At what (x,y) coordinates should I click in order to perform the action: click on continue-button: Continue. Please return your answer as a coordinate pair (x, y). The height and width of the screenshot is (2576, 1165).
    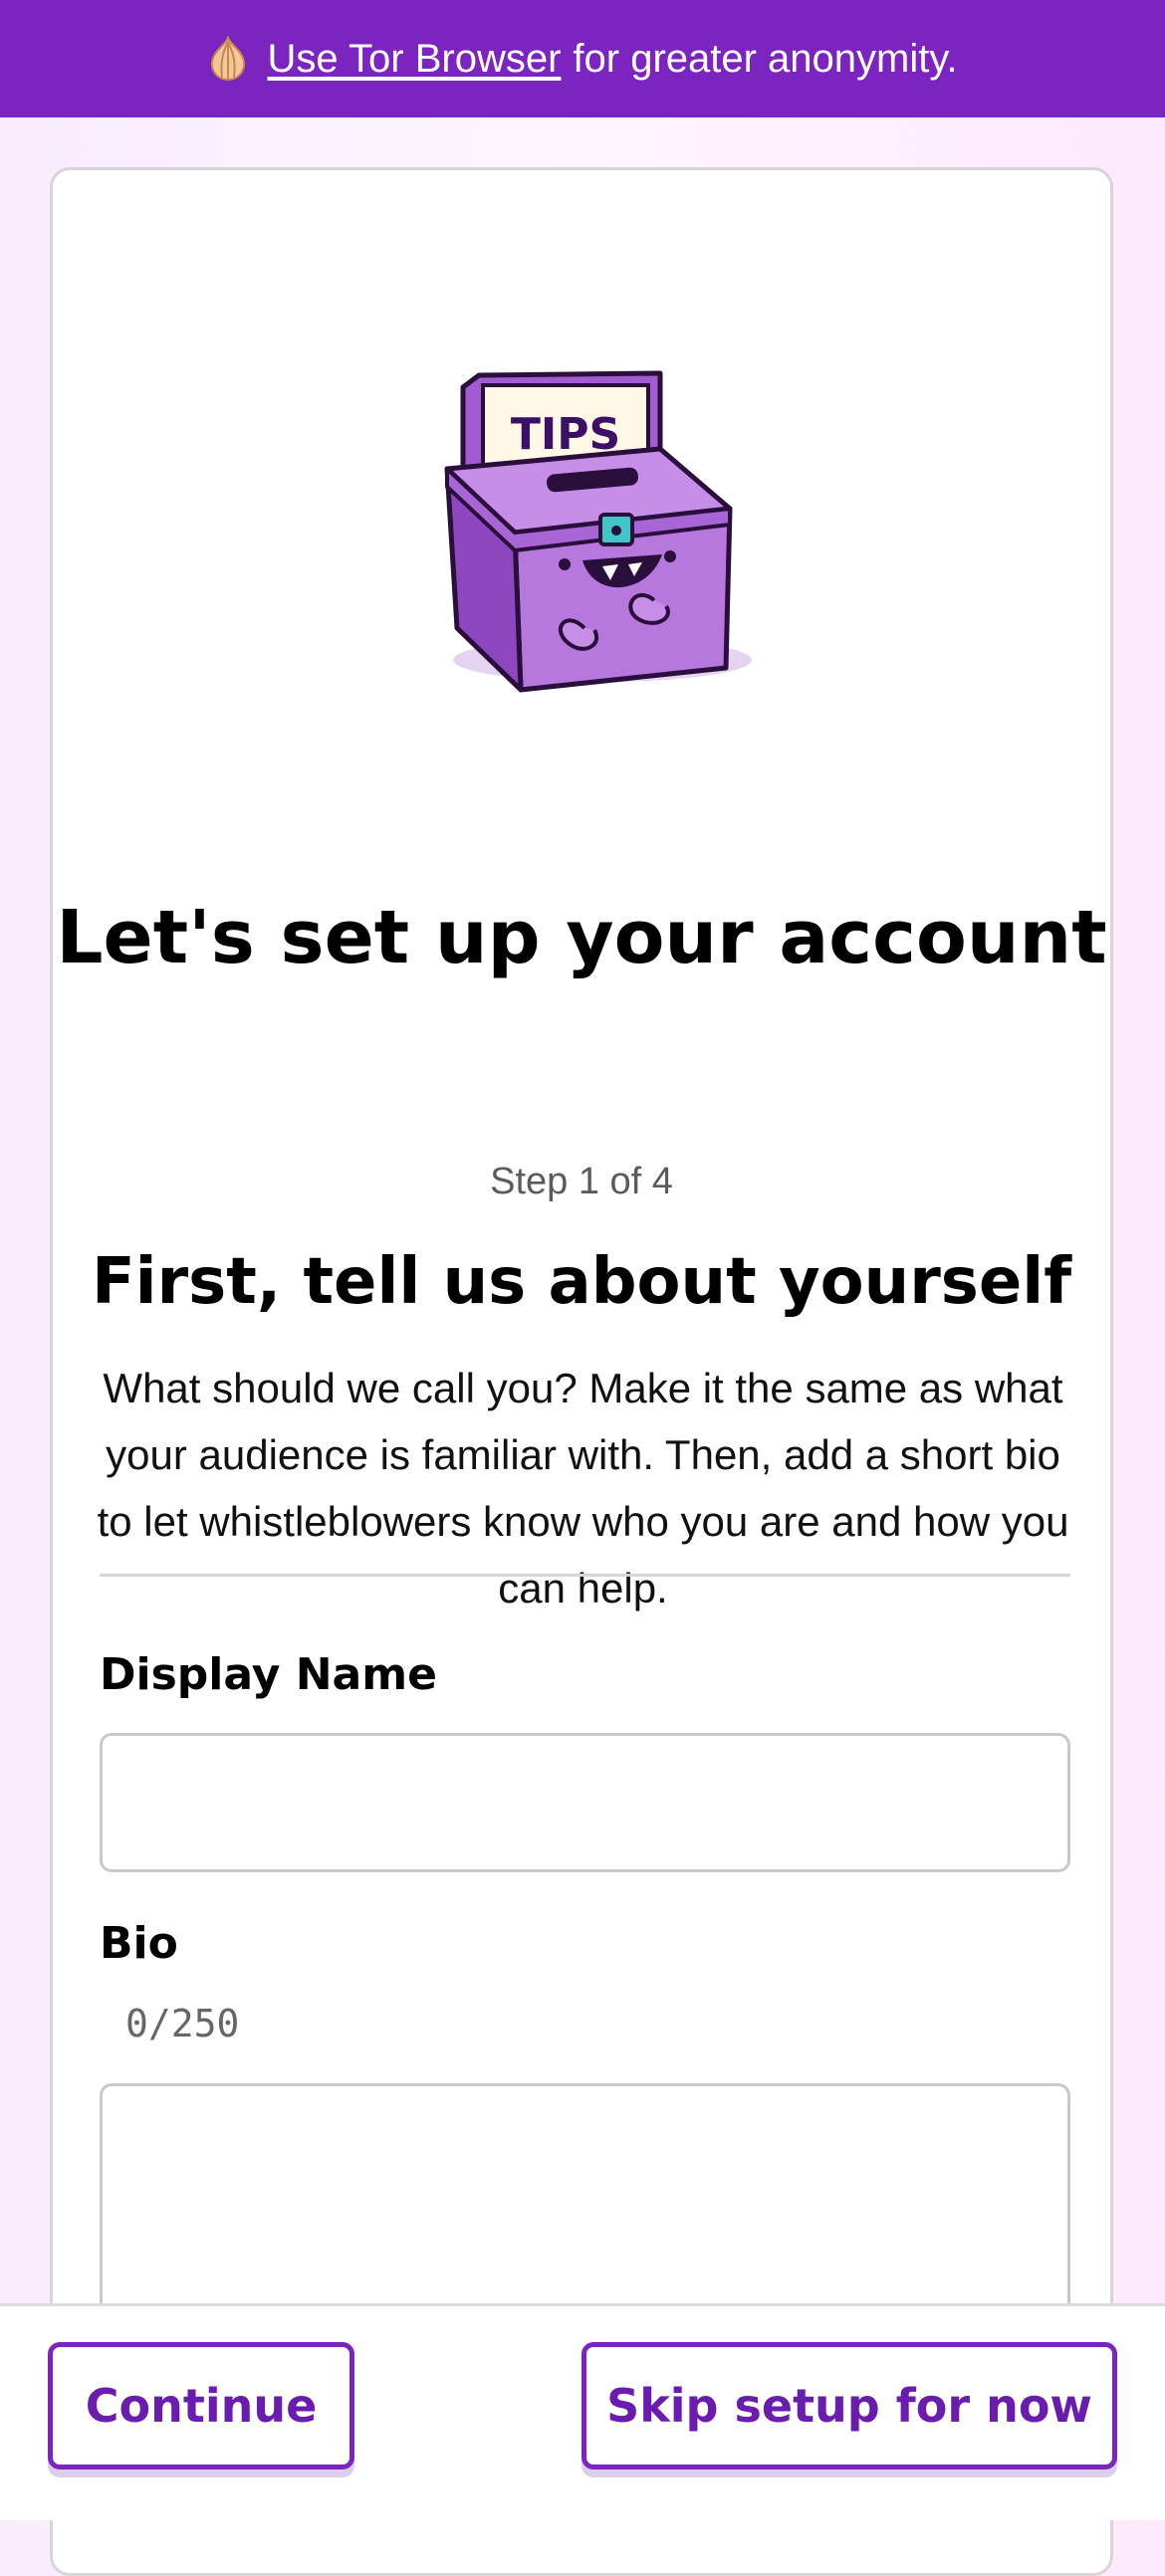
    Looking at the image, I should click on (201, 2405).